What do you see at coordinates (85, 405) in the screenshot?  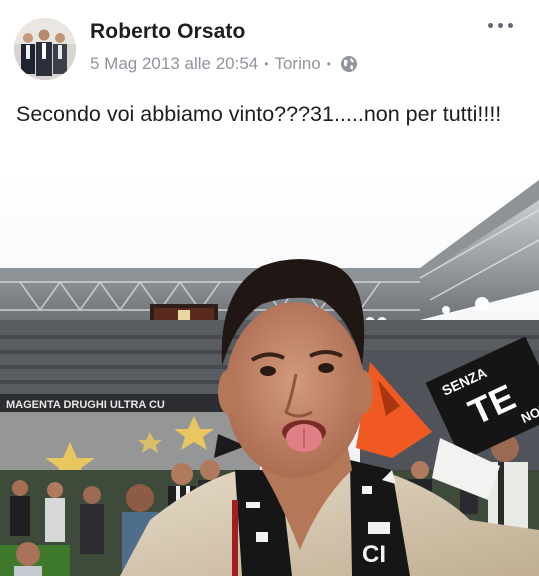 I see `stadium-banner-text: MAGENTA DRUGHI ULTRA CU` at bounding box center [85, 405].